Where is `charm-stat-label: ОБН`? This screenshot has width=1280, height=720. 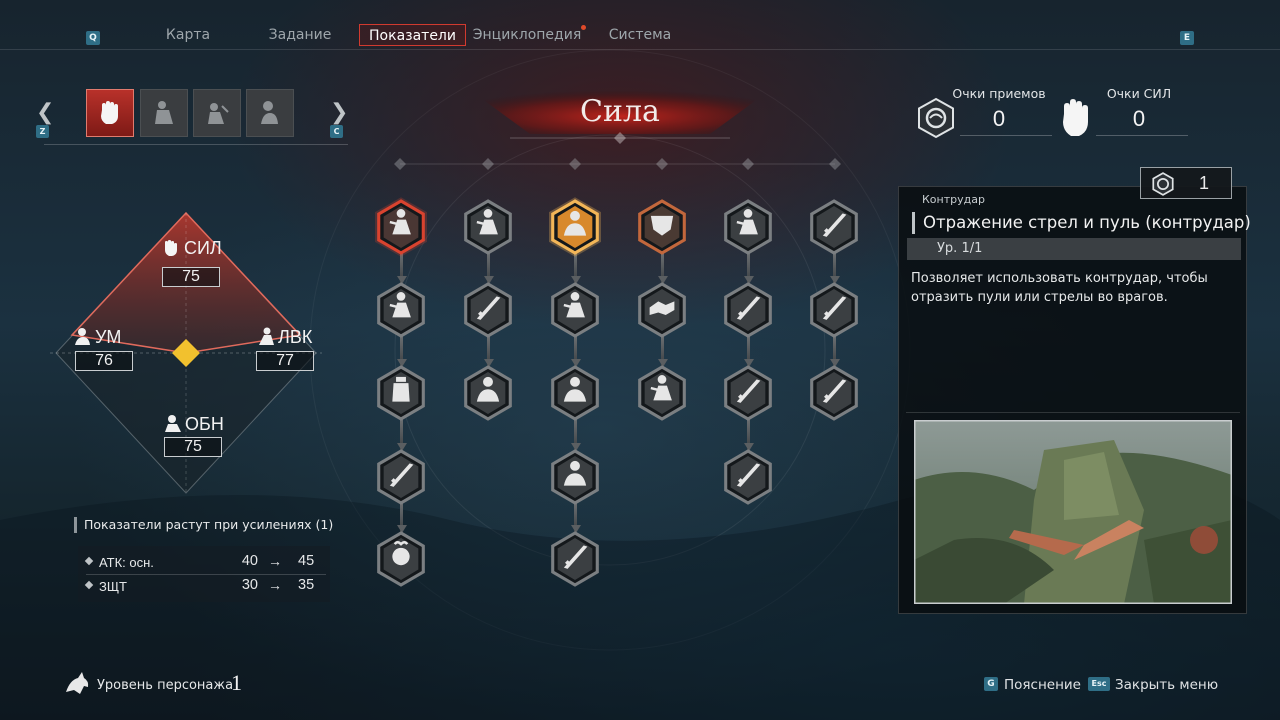 charm-stat-label: ОБН is located at coordinates (204, 424).